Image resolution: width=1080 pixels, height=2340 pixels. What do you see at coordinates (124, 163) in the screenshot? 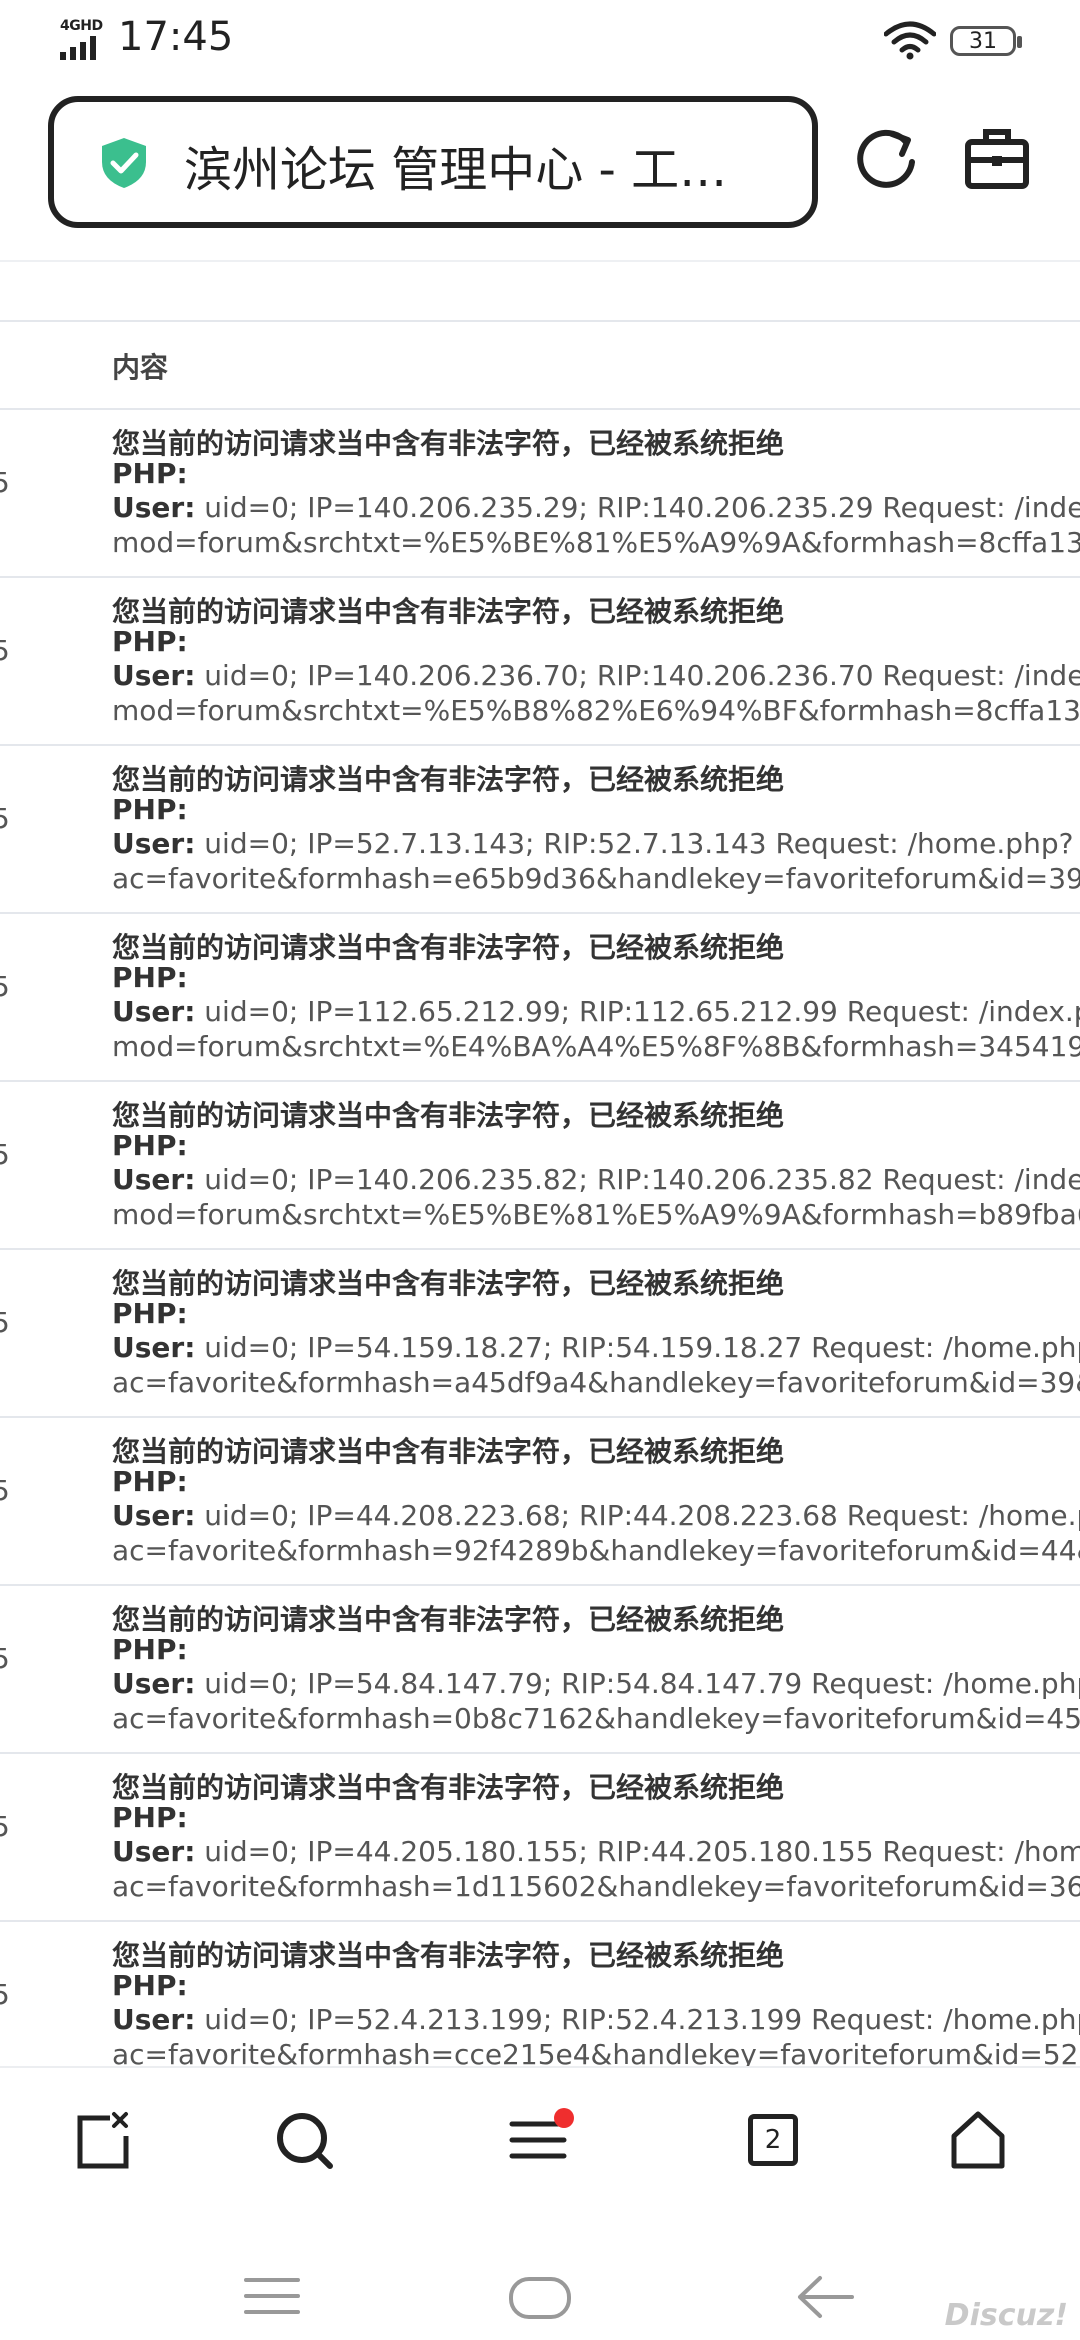
I see `shield-check-icon` at bounding box center [124, 163].